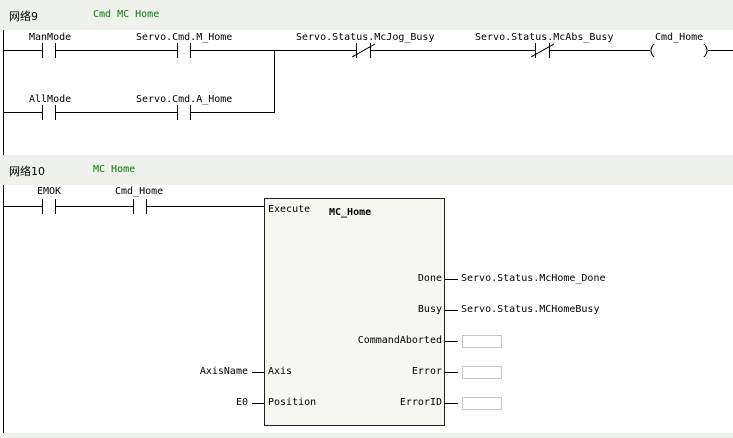  What do you see at coordinates (49, 50) in the screenshot?
I see `contact-manmode` at bounding box center [49, 50].